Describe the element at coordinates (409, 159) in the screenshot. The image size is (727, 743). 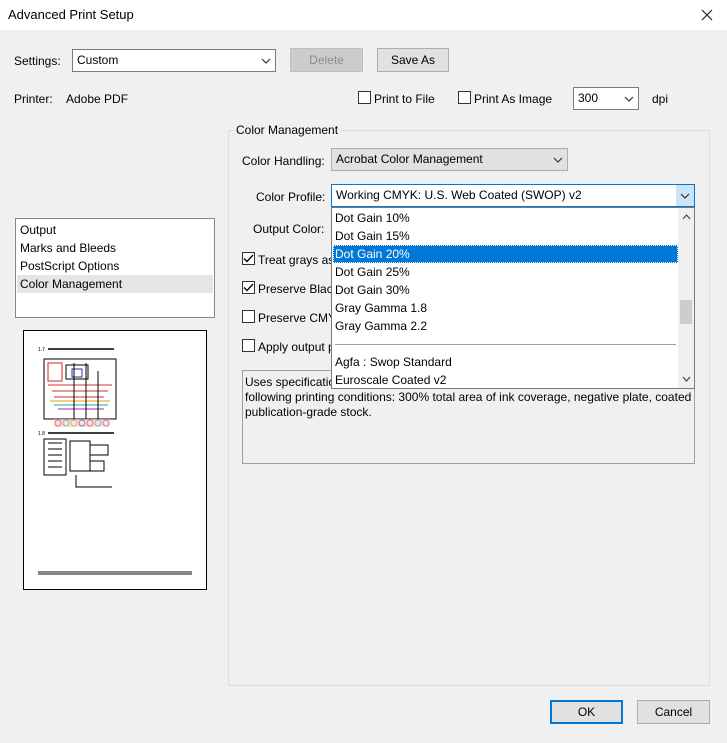
I see `color-handling-value: Acrobat Color Management` at that location.